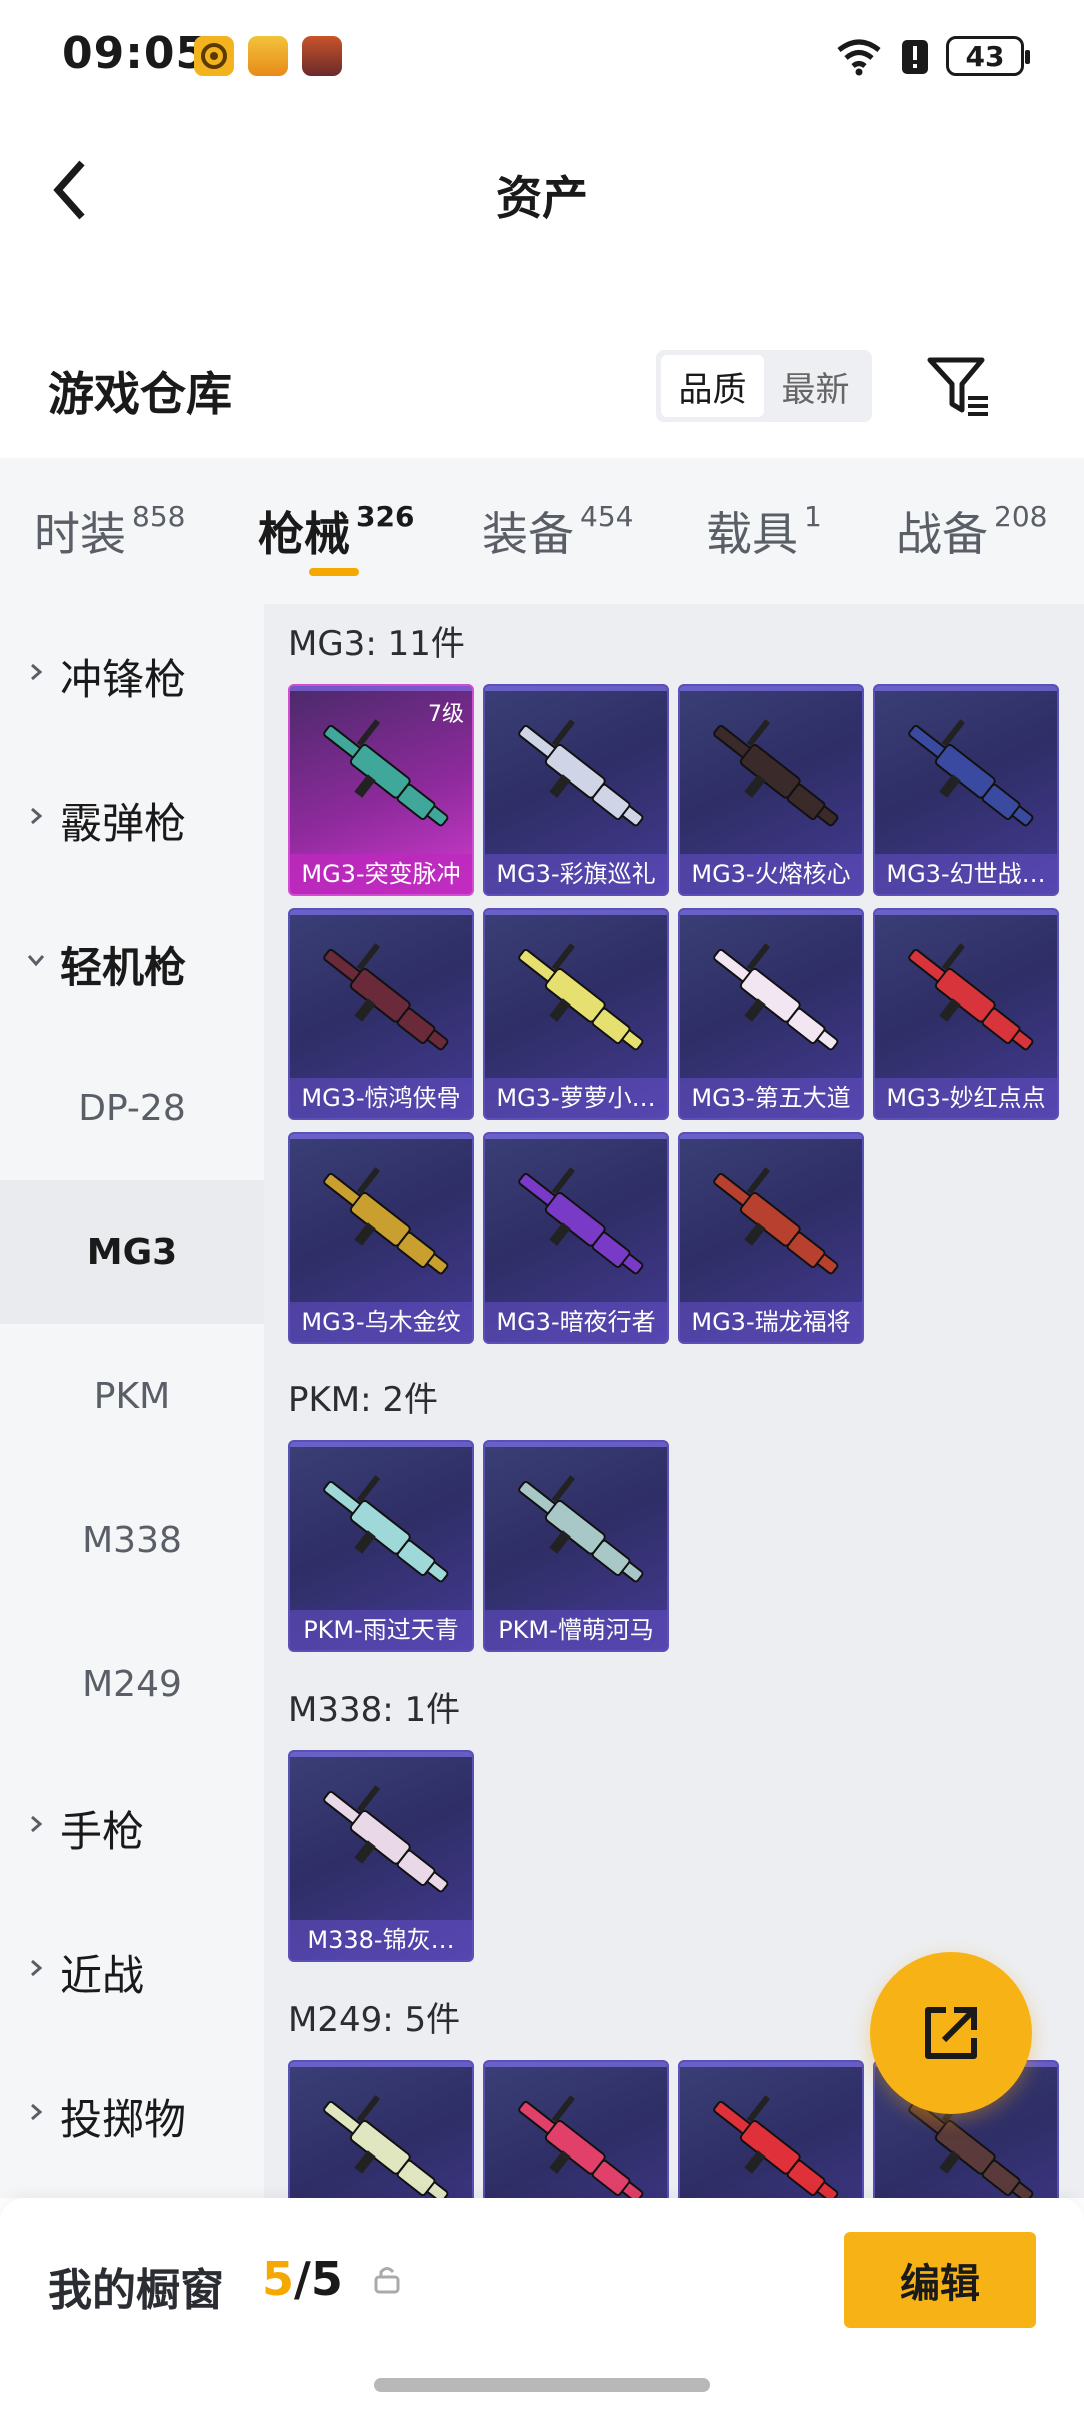  I want to click on skin-card: PKM-懵萌河马, so click(576, 1546).